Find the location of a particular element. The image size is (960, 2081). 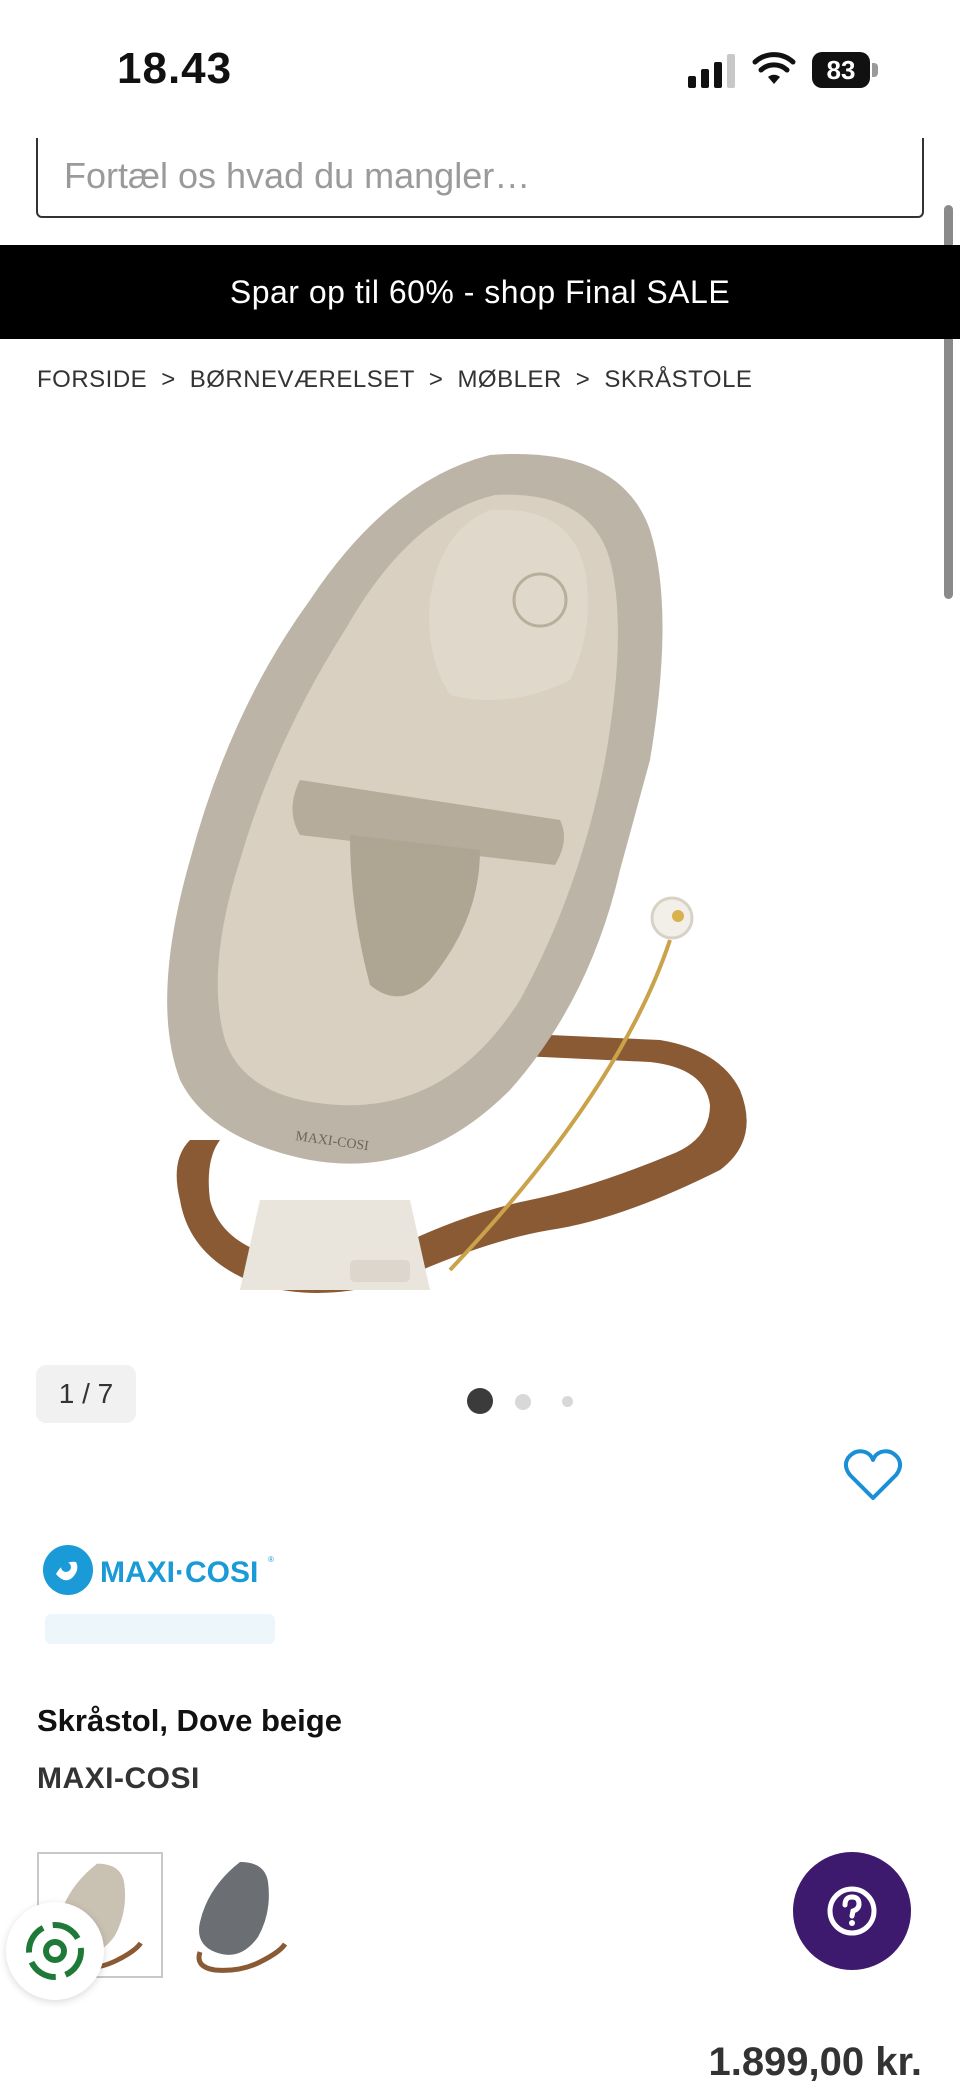

promo-text: Spar op til 60% - shop Final SALE is located at coordinates (480, 292).